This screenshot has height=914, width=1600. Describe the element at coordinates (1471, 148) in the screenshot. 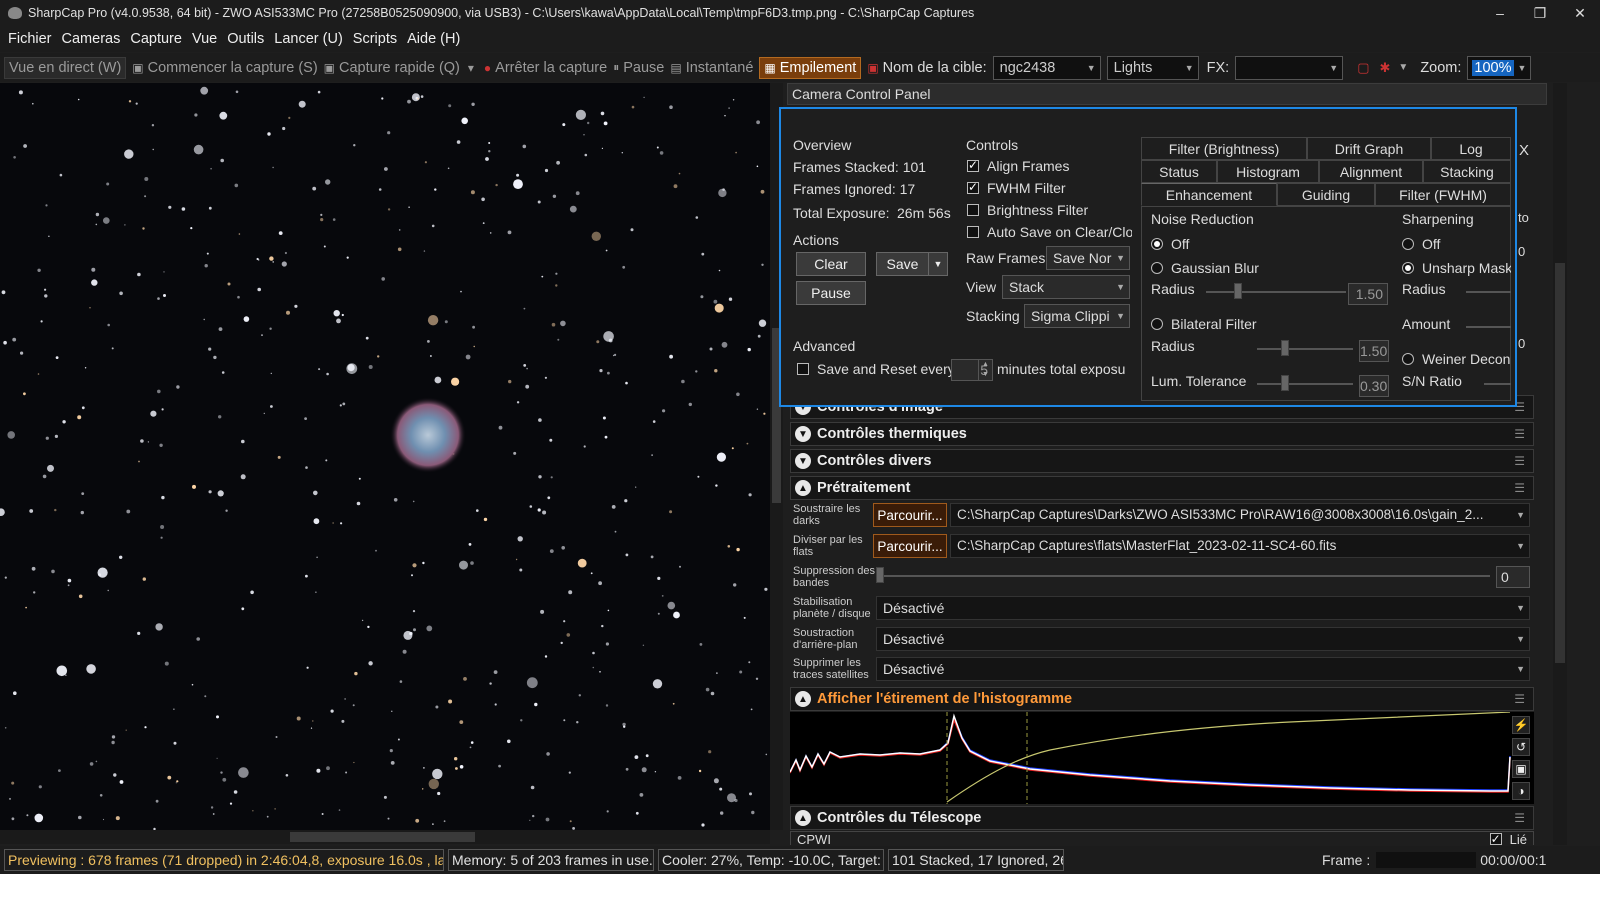

I see `tab-log: Log` at that location.